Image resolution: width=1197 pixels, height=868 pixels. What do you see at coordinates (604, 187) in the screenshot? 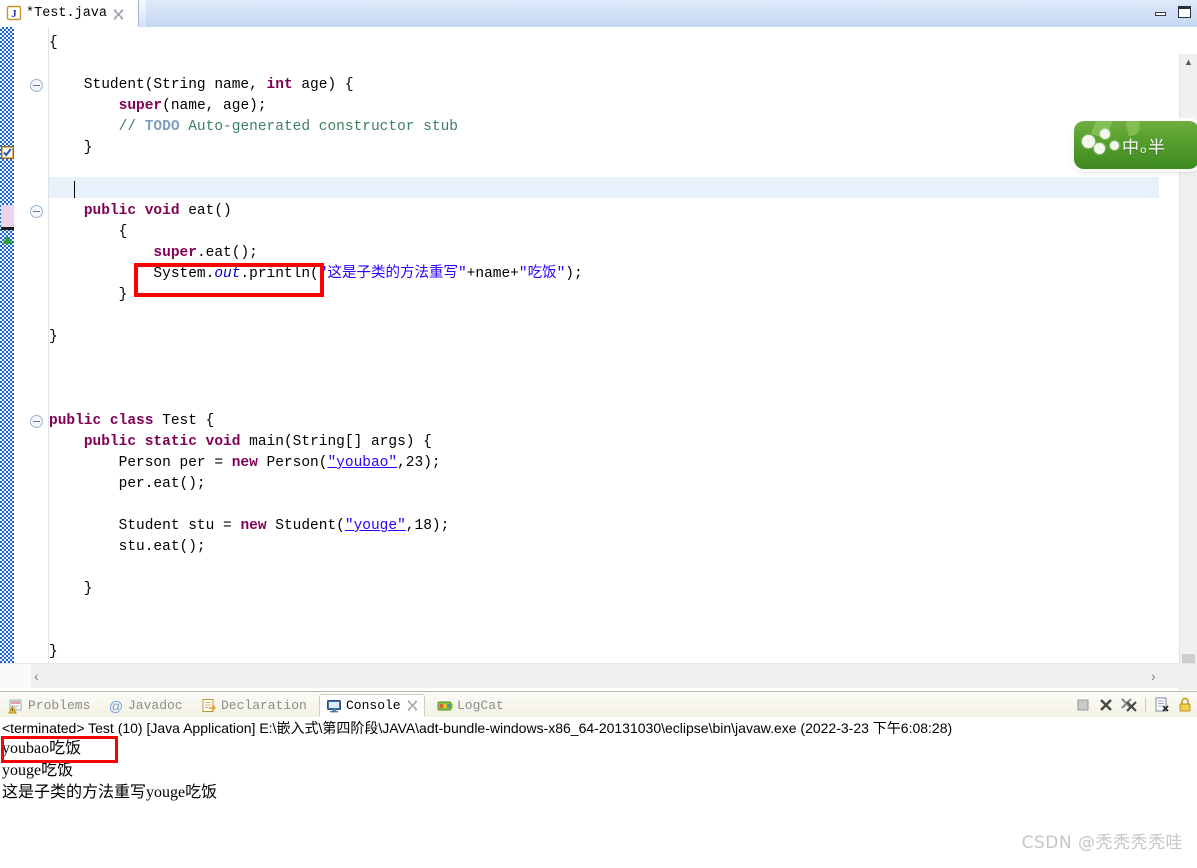
I see `current-line-highlight` at bounding box center [604, 187].